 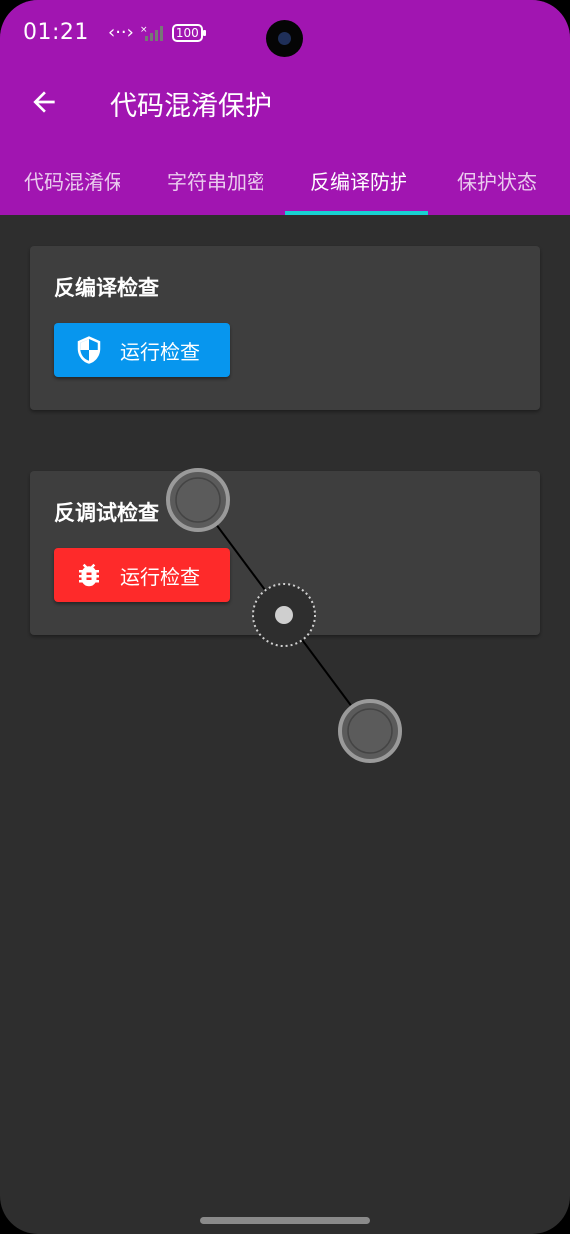 I want to click on decompile-check-card: 反编译检查 运行检查, so click(x=285, y=328).